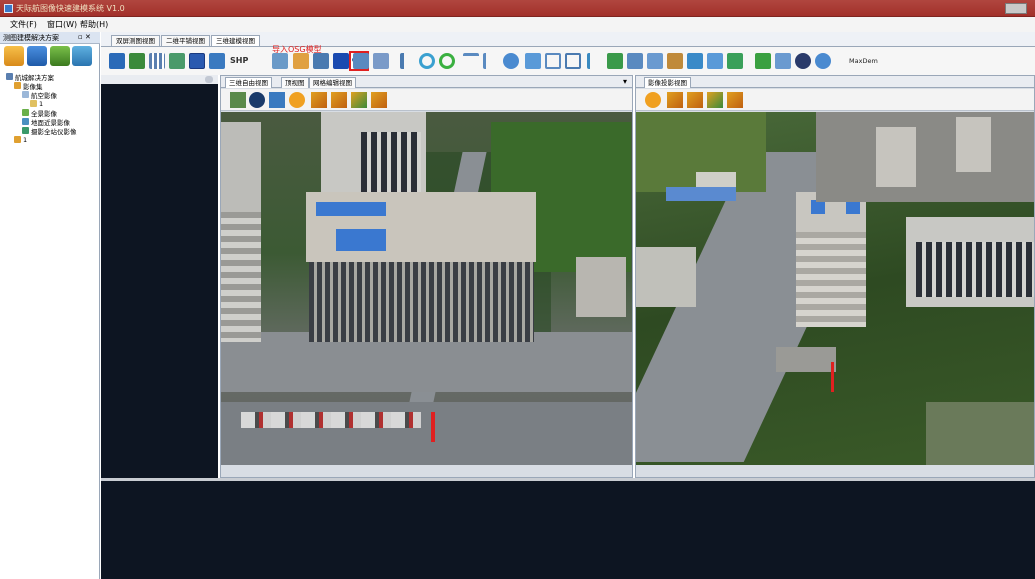 The height and width of the screenshot is (579, 1035). I want to click on texture-icon, so click(635, 61).